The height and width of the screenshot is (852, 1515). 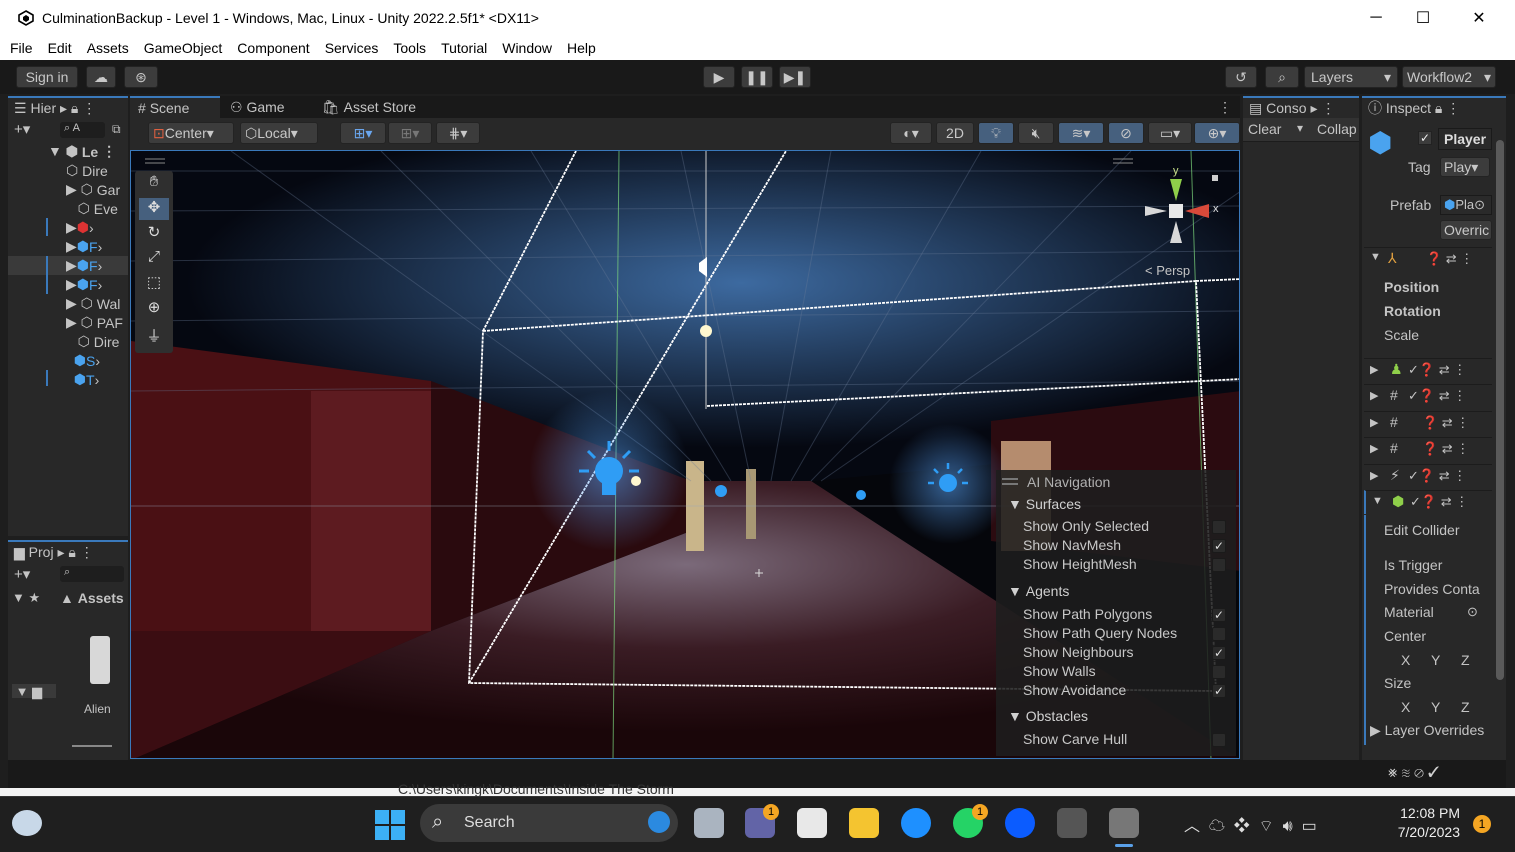 What do you see at coordinates (1425, 138) in the screenshot?
I see `active-checkbox: ✓` at bounding box center [1425, 138].